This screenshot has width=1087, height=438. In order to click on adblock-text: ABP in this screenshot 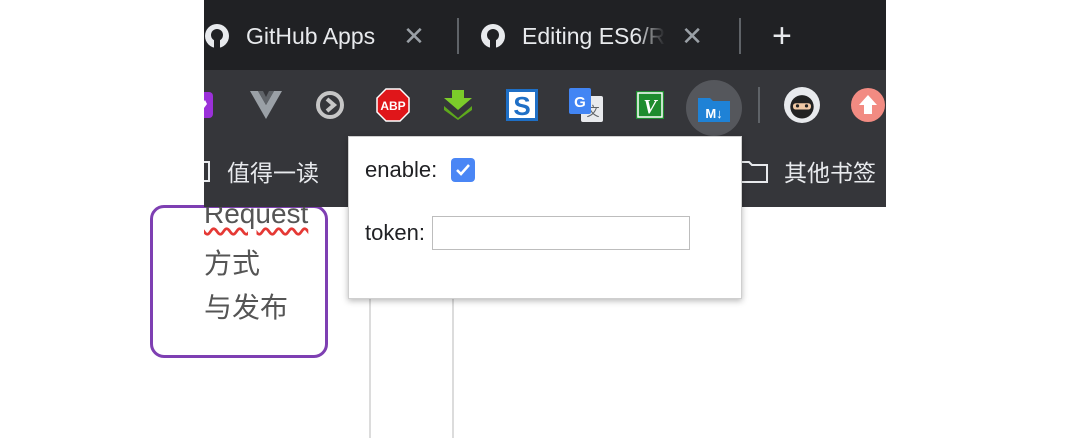, I will do `click(392, 106)`.